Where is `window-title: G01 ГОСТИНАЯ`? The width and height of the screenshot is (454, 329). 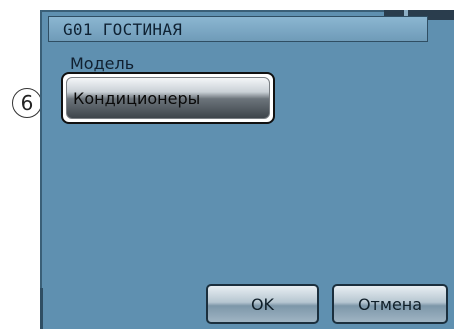
window-title: G01 ГОСТИНАЯ is located at coordinates (123, 29).